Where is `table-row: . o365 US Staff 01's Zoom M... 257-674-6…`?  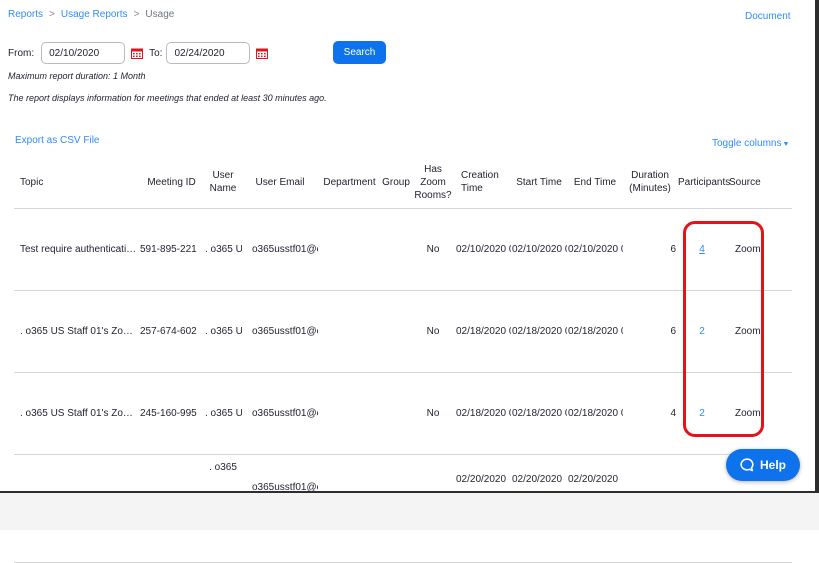
table-row: . o365 US Staff 01's Zoom M... 257-674-6… is located at coordinates (403, 331).